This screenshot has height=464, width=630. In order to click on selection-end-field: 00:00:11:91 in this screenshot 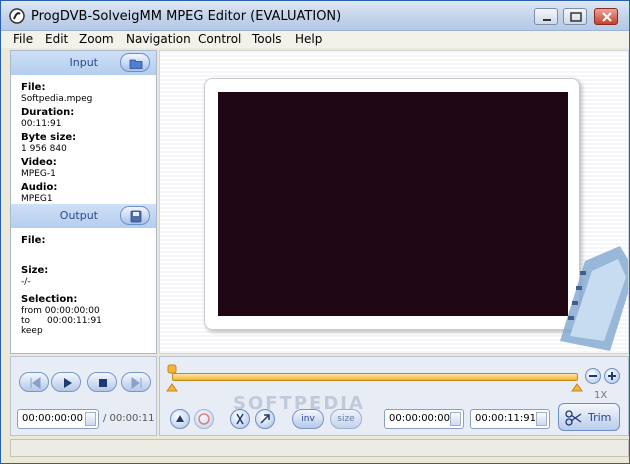, I will do `click(510, 419)`.